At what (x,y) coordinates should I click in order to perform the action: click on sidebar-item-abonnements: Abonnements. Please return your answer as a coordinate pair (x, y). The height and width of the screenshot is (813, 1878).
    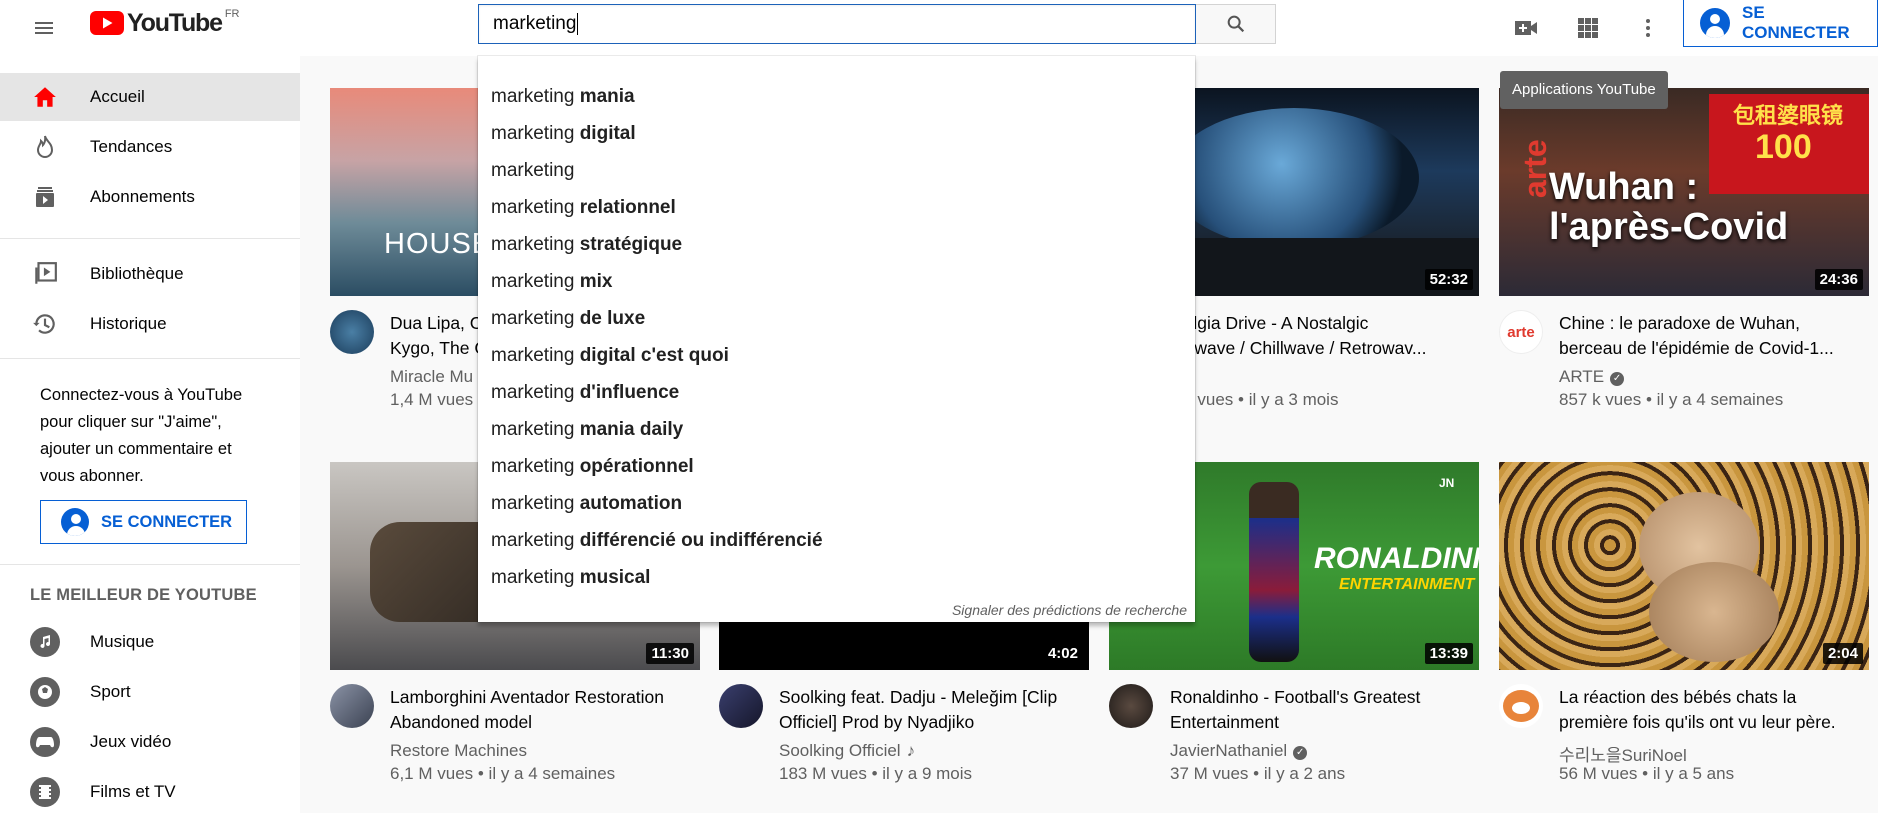
    Looking at the image, I should click on (150, 197).